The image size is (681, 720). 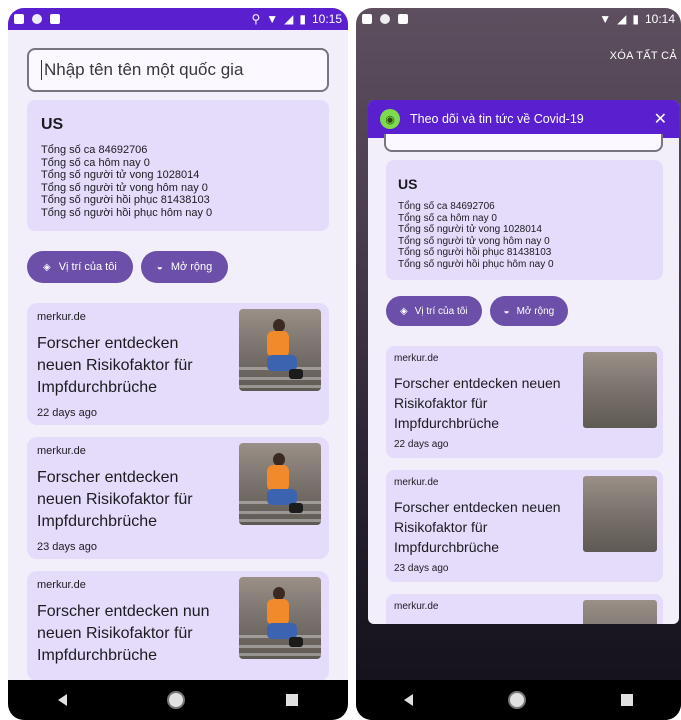 I want to click on clear-all-button: XÓA TẤT CẢ, so click(x=643, y=56).